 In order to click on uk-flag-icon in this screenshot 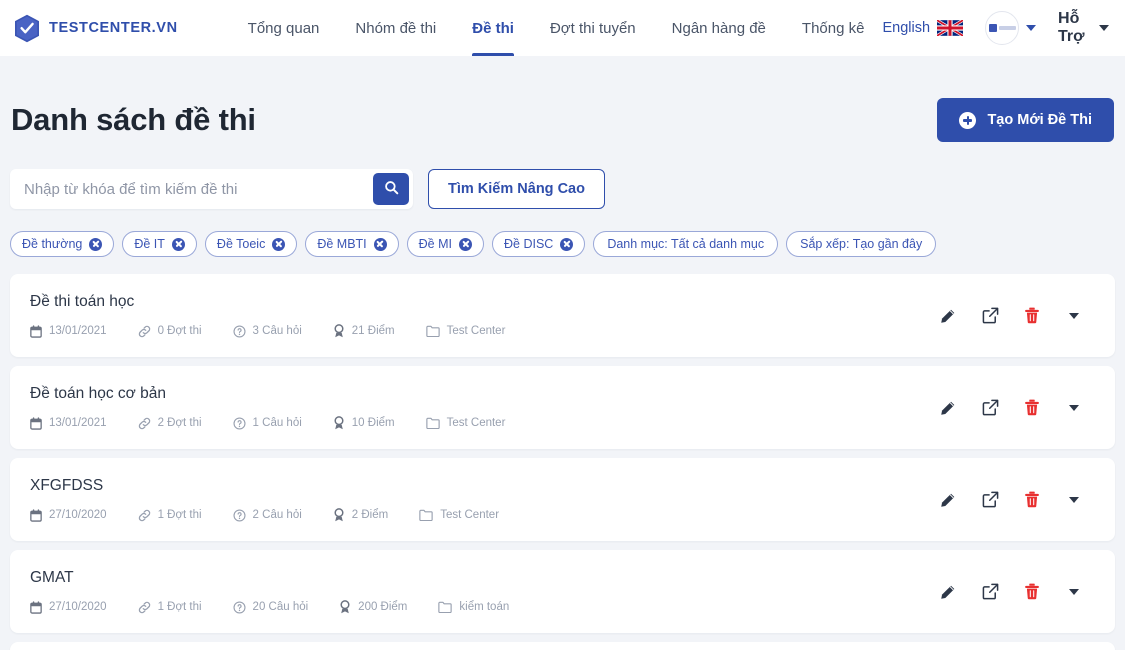, I will do `click(950, 28)`.